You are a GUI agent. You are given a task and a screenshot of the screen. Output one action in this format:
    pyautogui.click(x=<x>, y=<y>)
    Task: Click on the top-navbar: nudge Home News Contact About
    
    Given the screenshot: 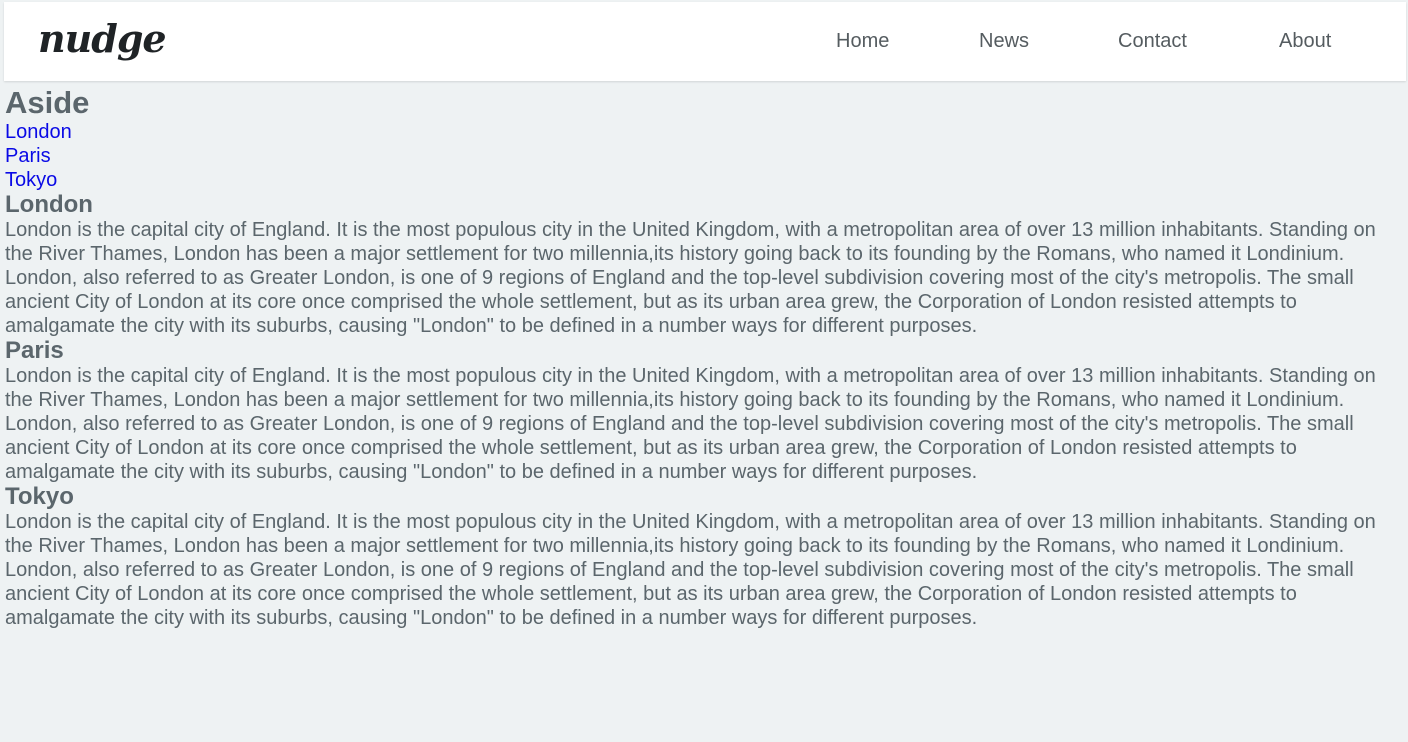 What is the action you would take?
    pyautogui.click(x=705, y=41)
    